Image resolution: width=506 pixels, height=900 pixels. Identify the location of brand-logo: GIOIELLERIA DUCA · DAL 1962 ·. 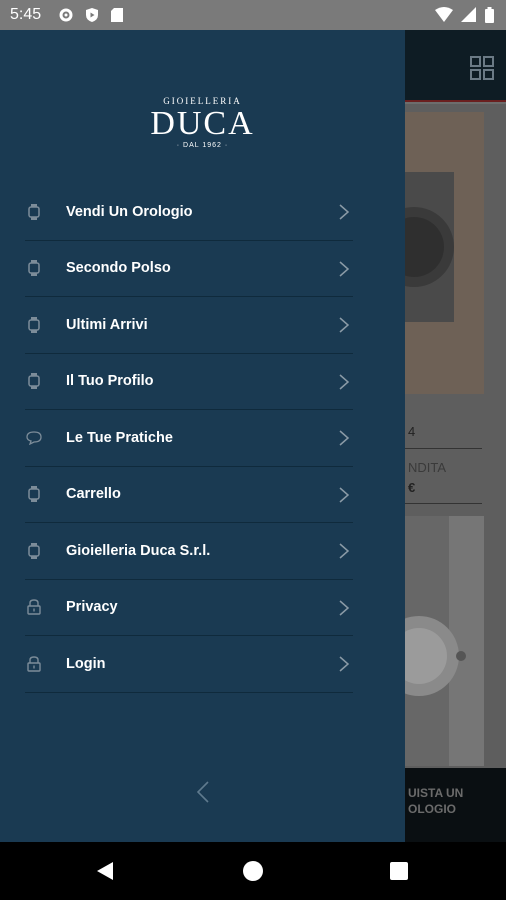
(202, 122).